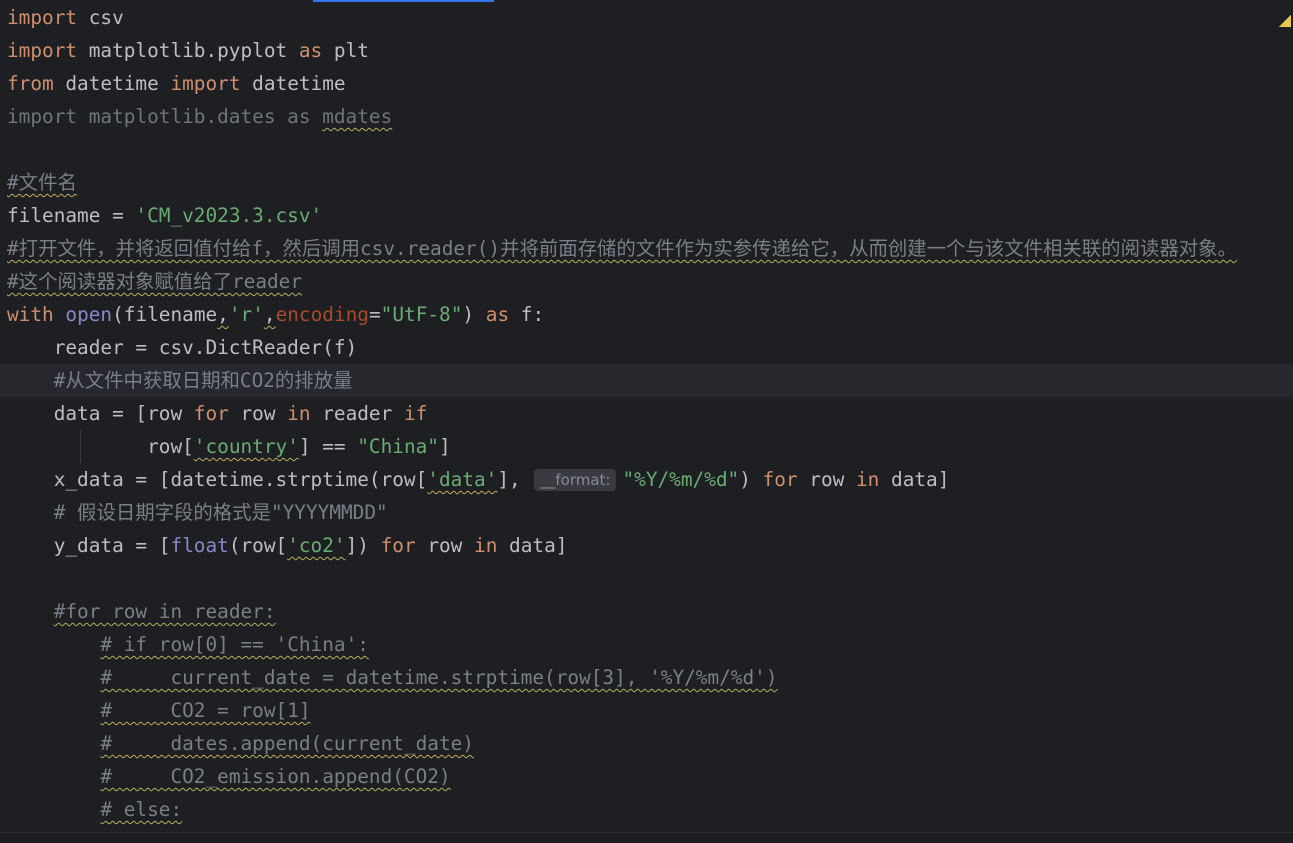  What do you see at coordinates (515, 479) in the screenshot?
I see `code-token: ],` at bounding box center [515, 479].